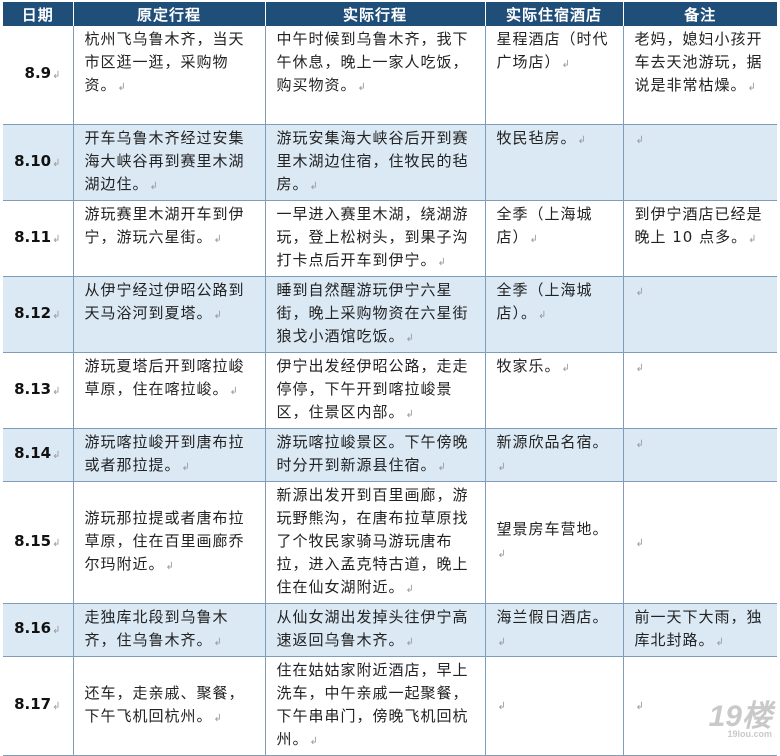  Describe the element at coordinates (554, 162) in the screenshot. I see `hotel-cell: 牧民毡房。↲` at that location.